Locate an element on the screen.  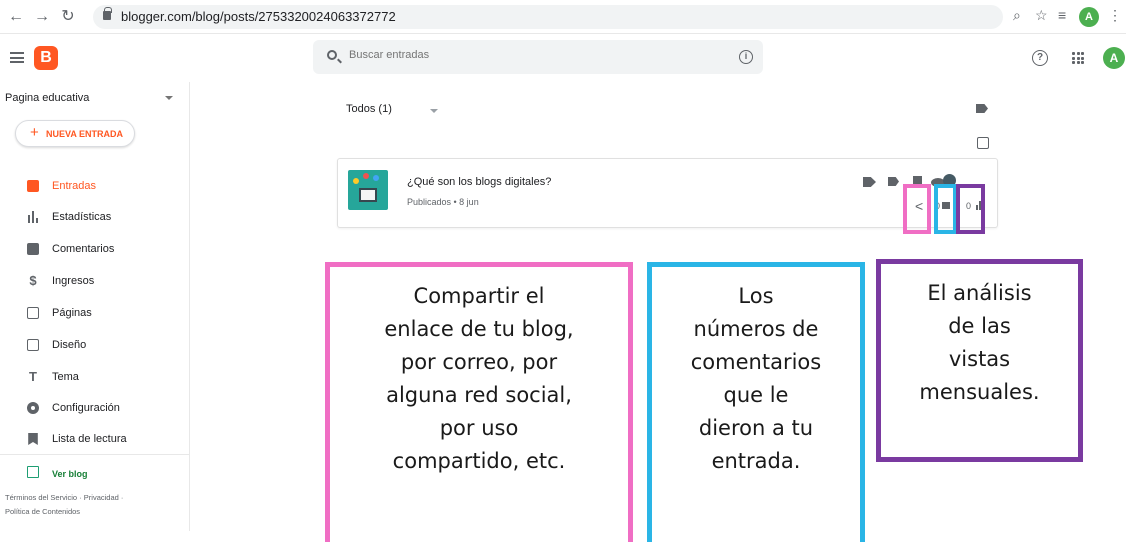
sidebar-item-entradas: Entradas is located at coordinates (95, 186).